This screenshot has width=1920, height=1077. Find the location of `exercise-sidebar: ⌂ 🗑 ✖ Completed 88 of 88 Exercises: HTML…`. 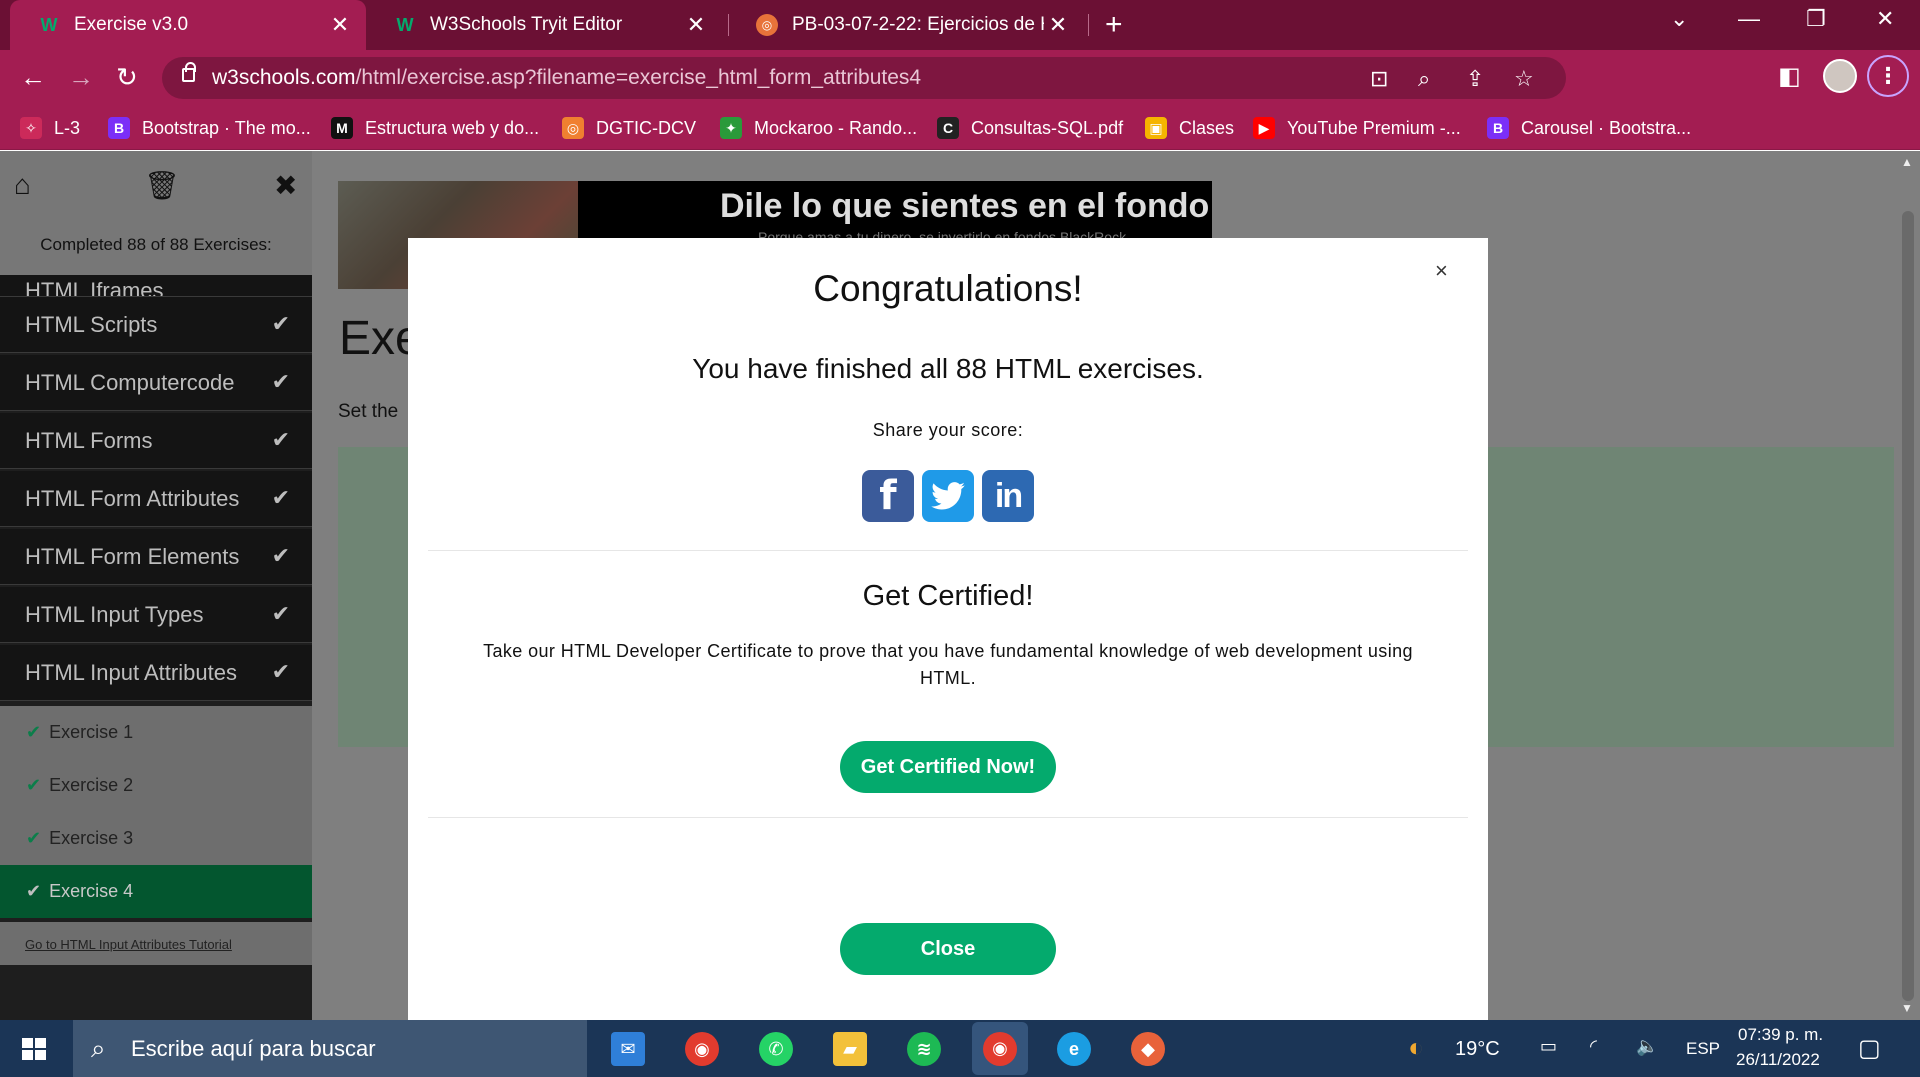

exercise-sidebar: ⌂ 🗑 ✖ Completed 88 of 88 Exercises: HTML… is located at coordinates (156, 585).